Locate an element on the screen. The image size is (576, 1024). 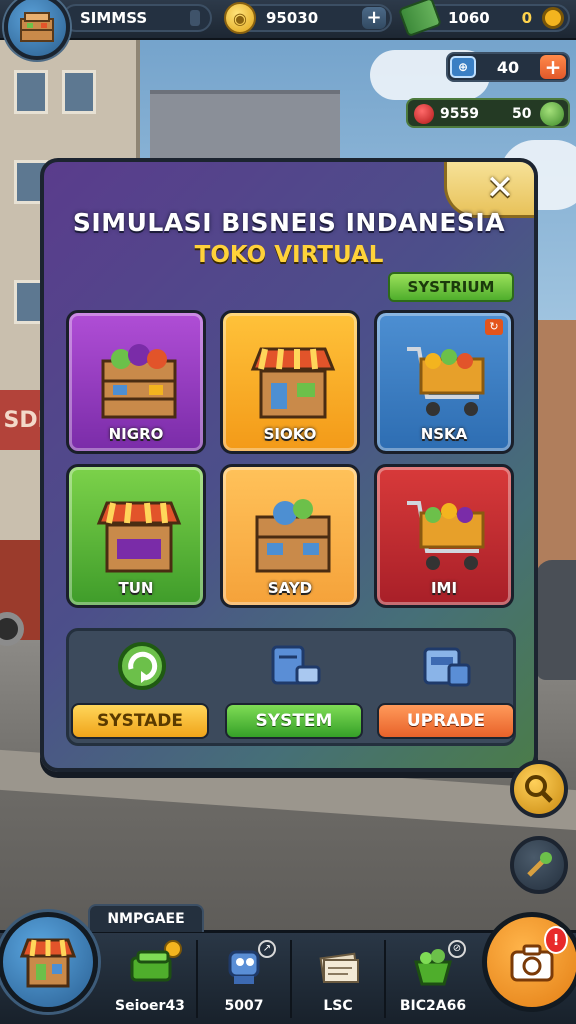
panel-title: SIMULASI BISNEIS INDANESIA is located at coordinates (289, 222).